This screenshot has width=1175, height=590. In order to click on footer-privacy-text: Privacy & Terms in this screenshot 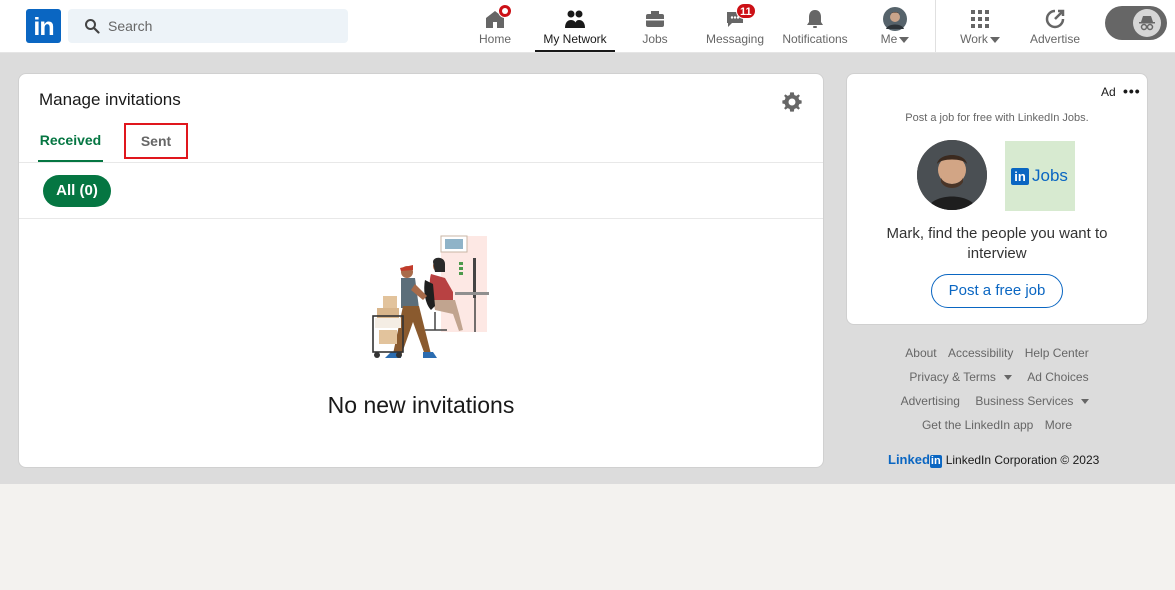, I will do `click(952, 377)`.